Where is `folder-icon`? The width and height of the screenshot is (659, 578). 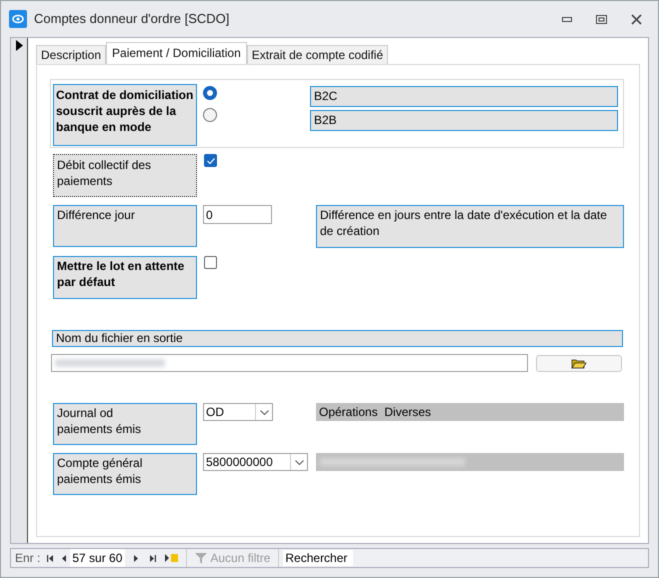 folder-icon is located at coordinates (579, 363).